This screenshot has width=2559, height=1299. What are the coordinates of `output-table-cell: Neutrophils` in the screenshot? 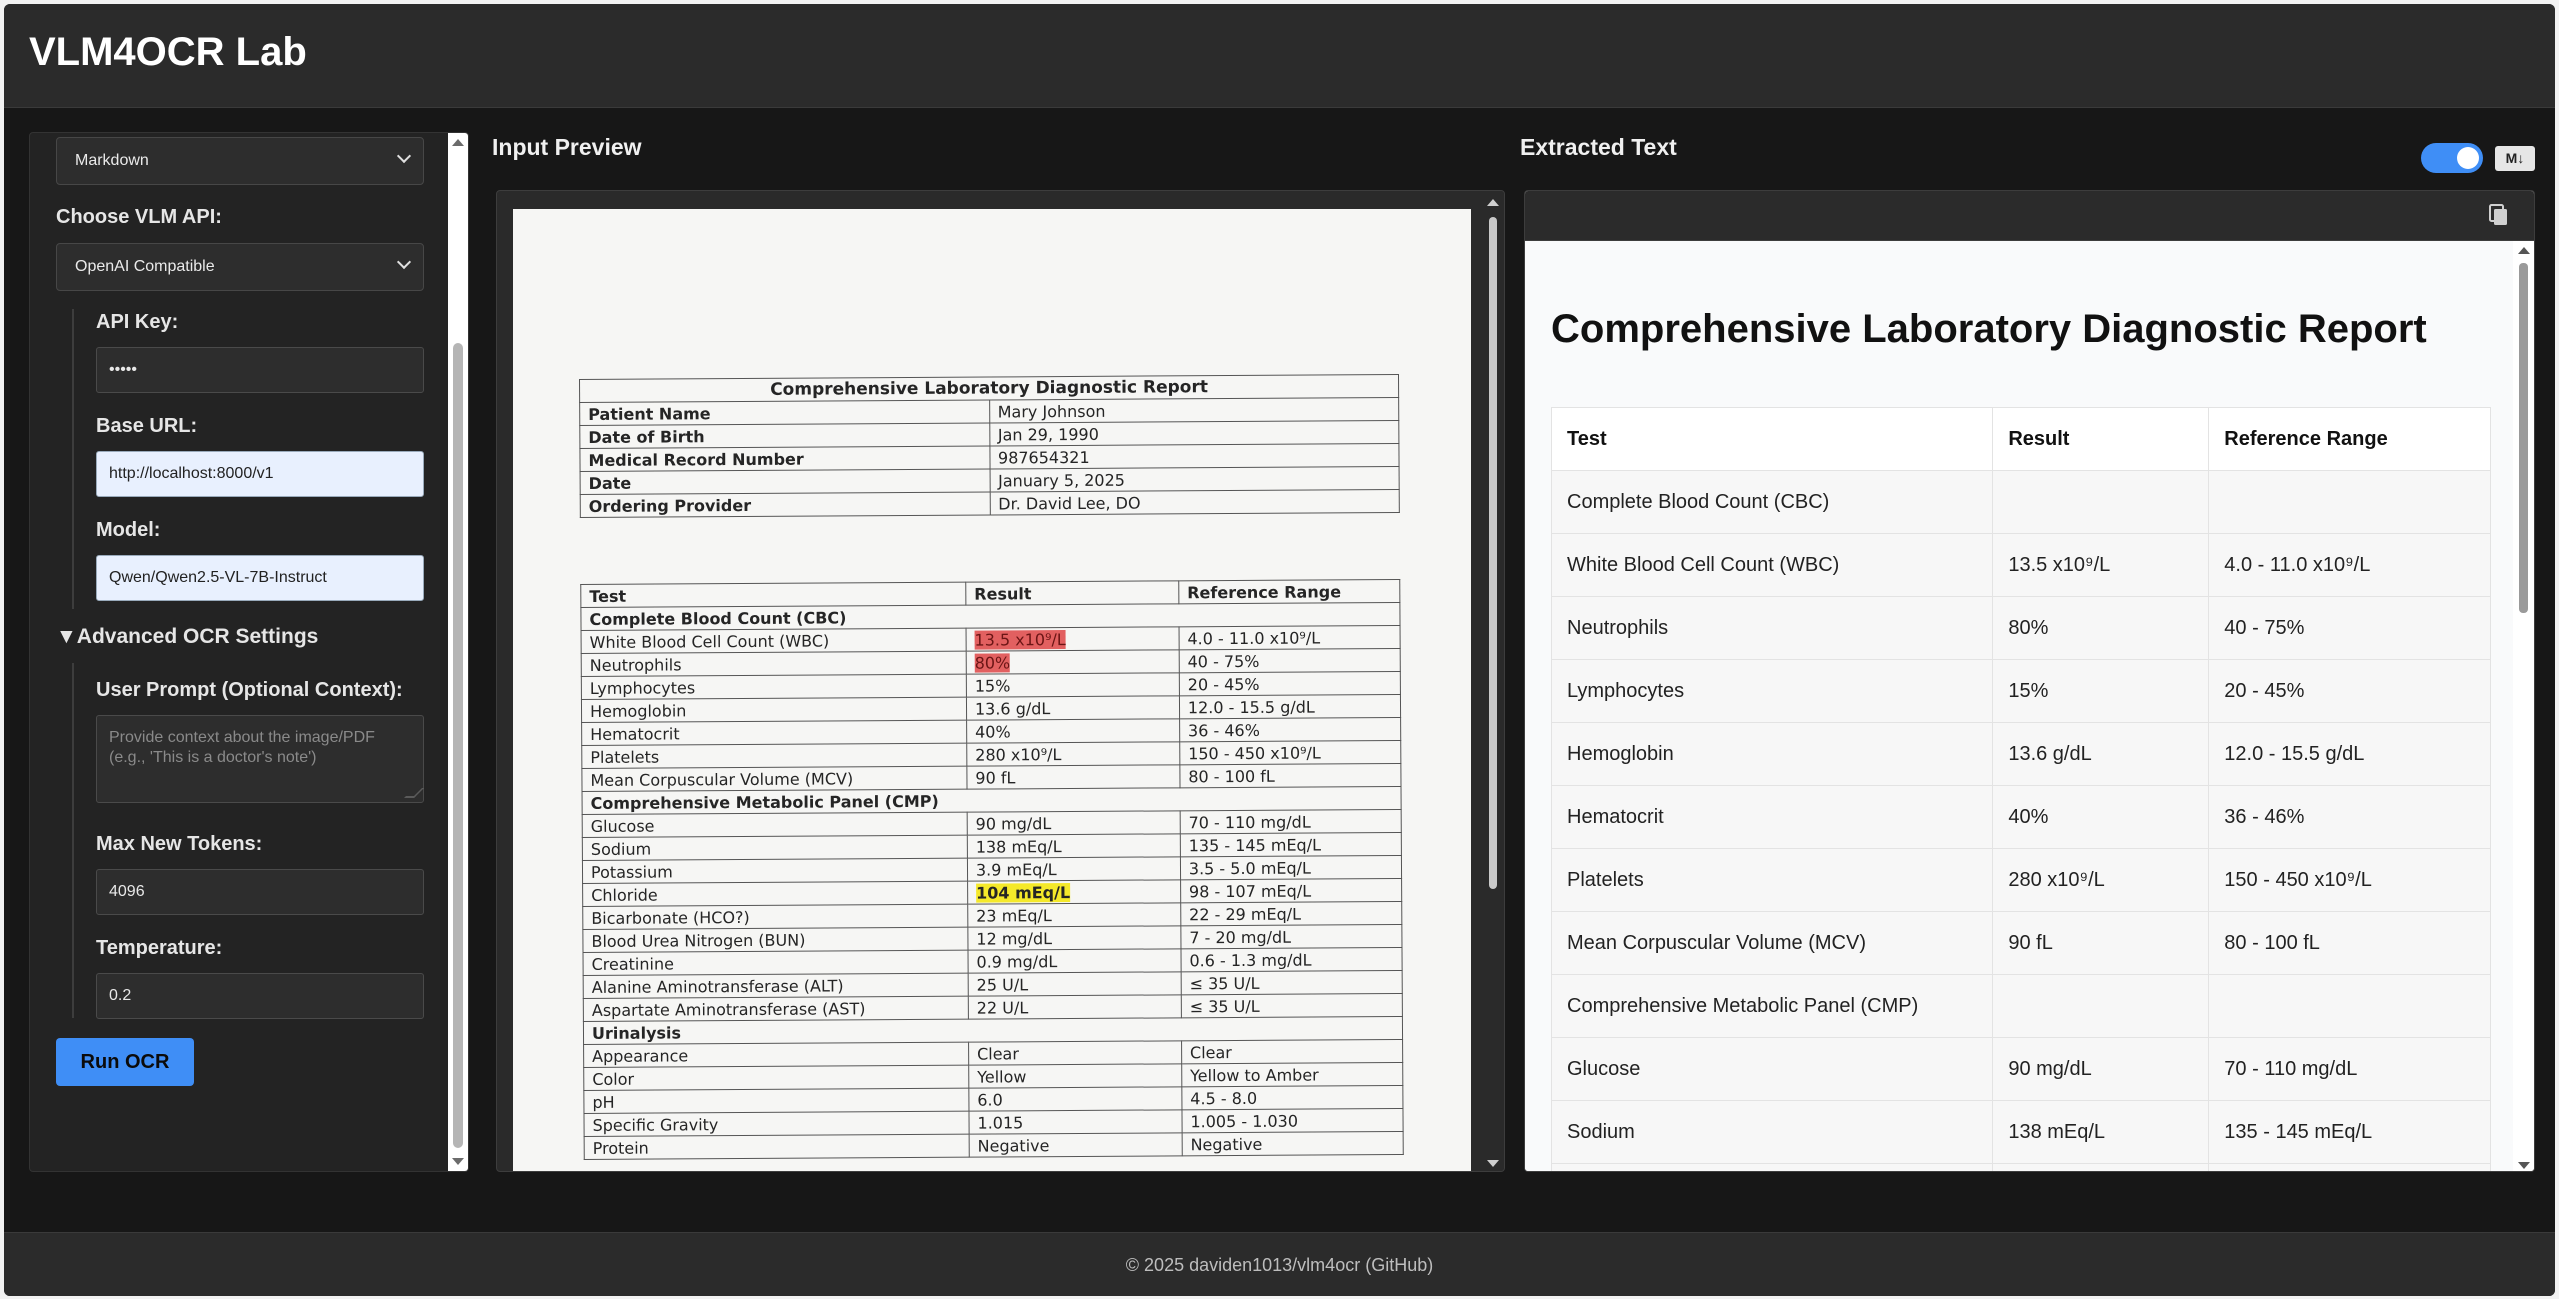 It's located at (1772, 628).